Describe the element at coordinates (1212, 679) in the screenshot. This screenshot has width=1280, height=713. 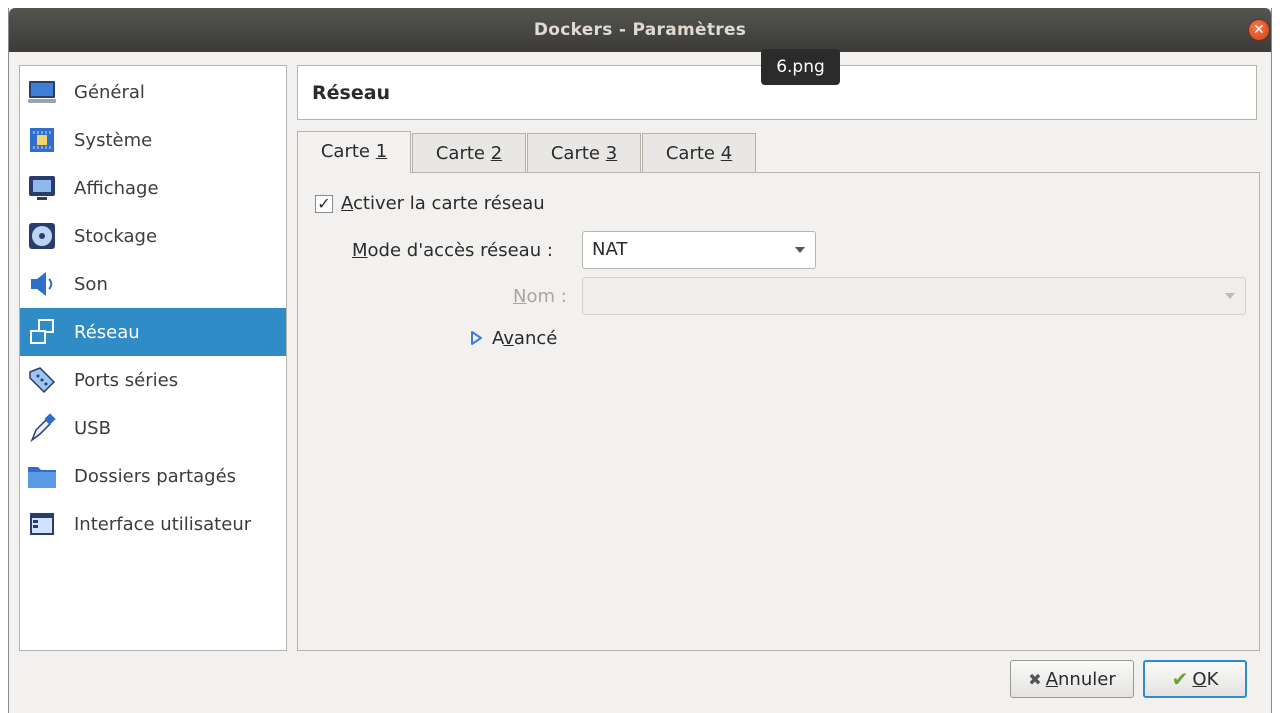
I see `ok-label: K` at that location.